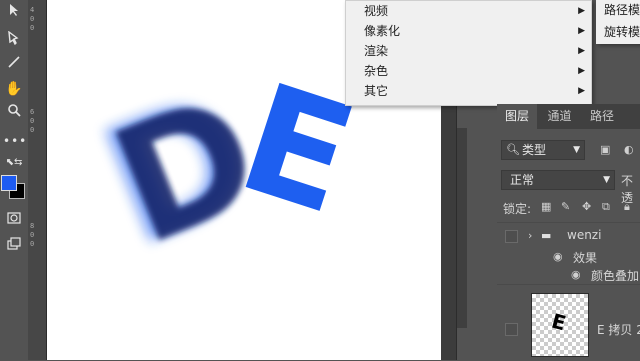  What do you see at coordinates (586, 207) in the screenshot?
I see `lock-position-icon: ✥` at bounding box center [586, 207].